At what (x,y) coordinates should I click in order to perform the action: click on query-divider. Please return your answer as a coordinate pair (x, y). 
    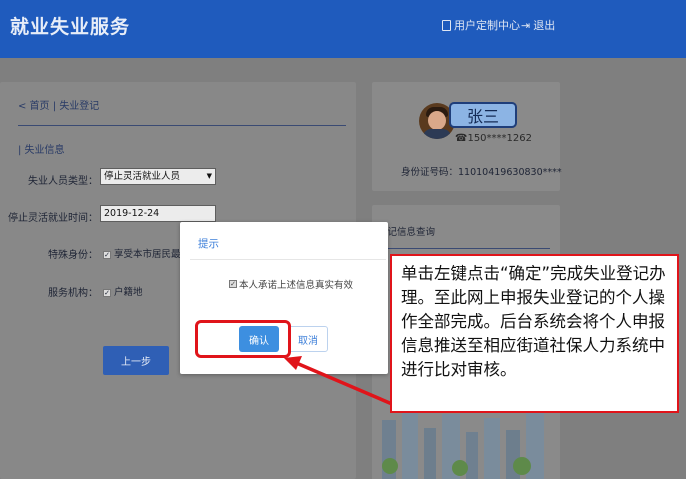
    Looking at the image, I should click on (464, 248).